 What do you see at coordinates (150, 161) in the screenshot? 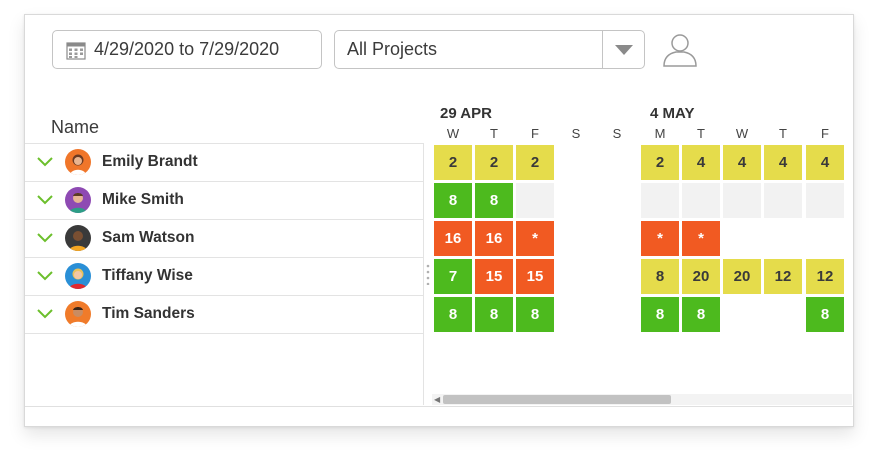
I see `person-name: Emily Brandt` at bounding box center [150, 161].